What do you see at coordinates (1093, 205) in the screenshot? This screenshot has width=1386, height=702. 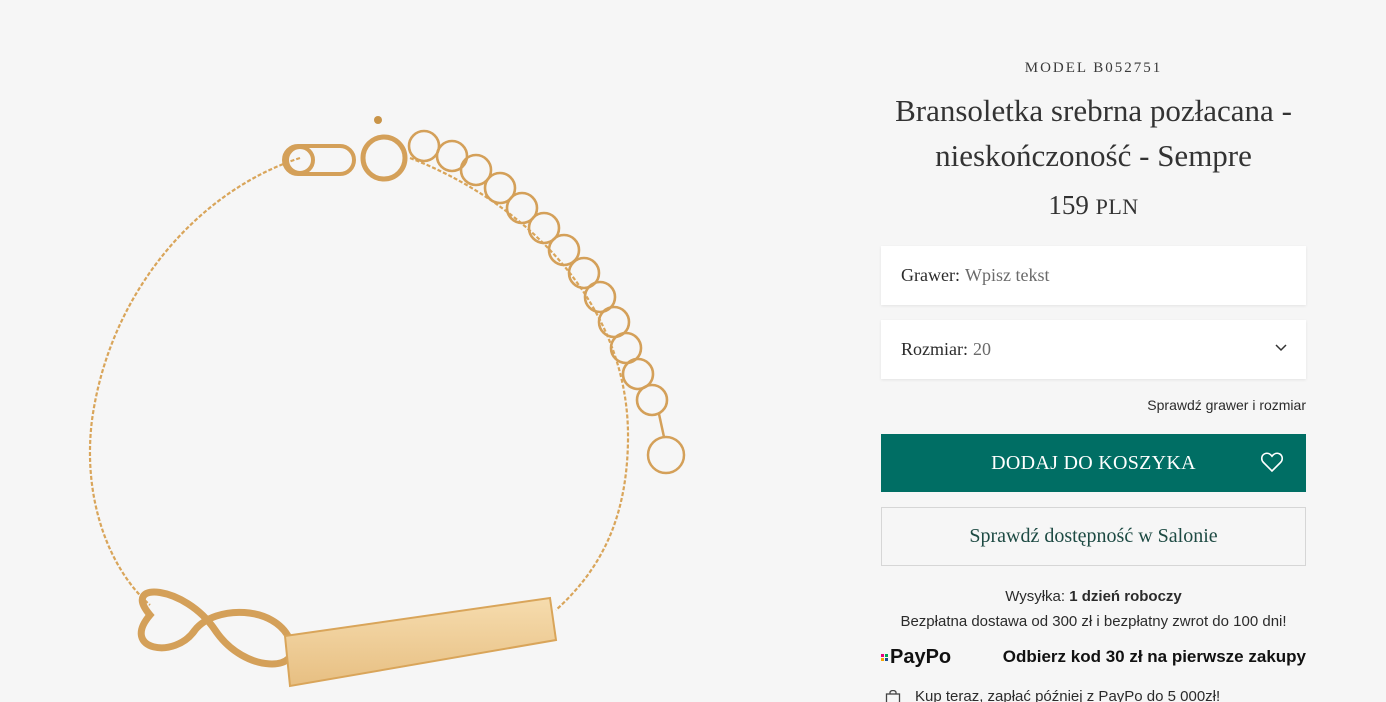 I see `product-price: 159 PLN` at bounding box center [1093, 205].